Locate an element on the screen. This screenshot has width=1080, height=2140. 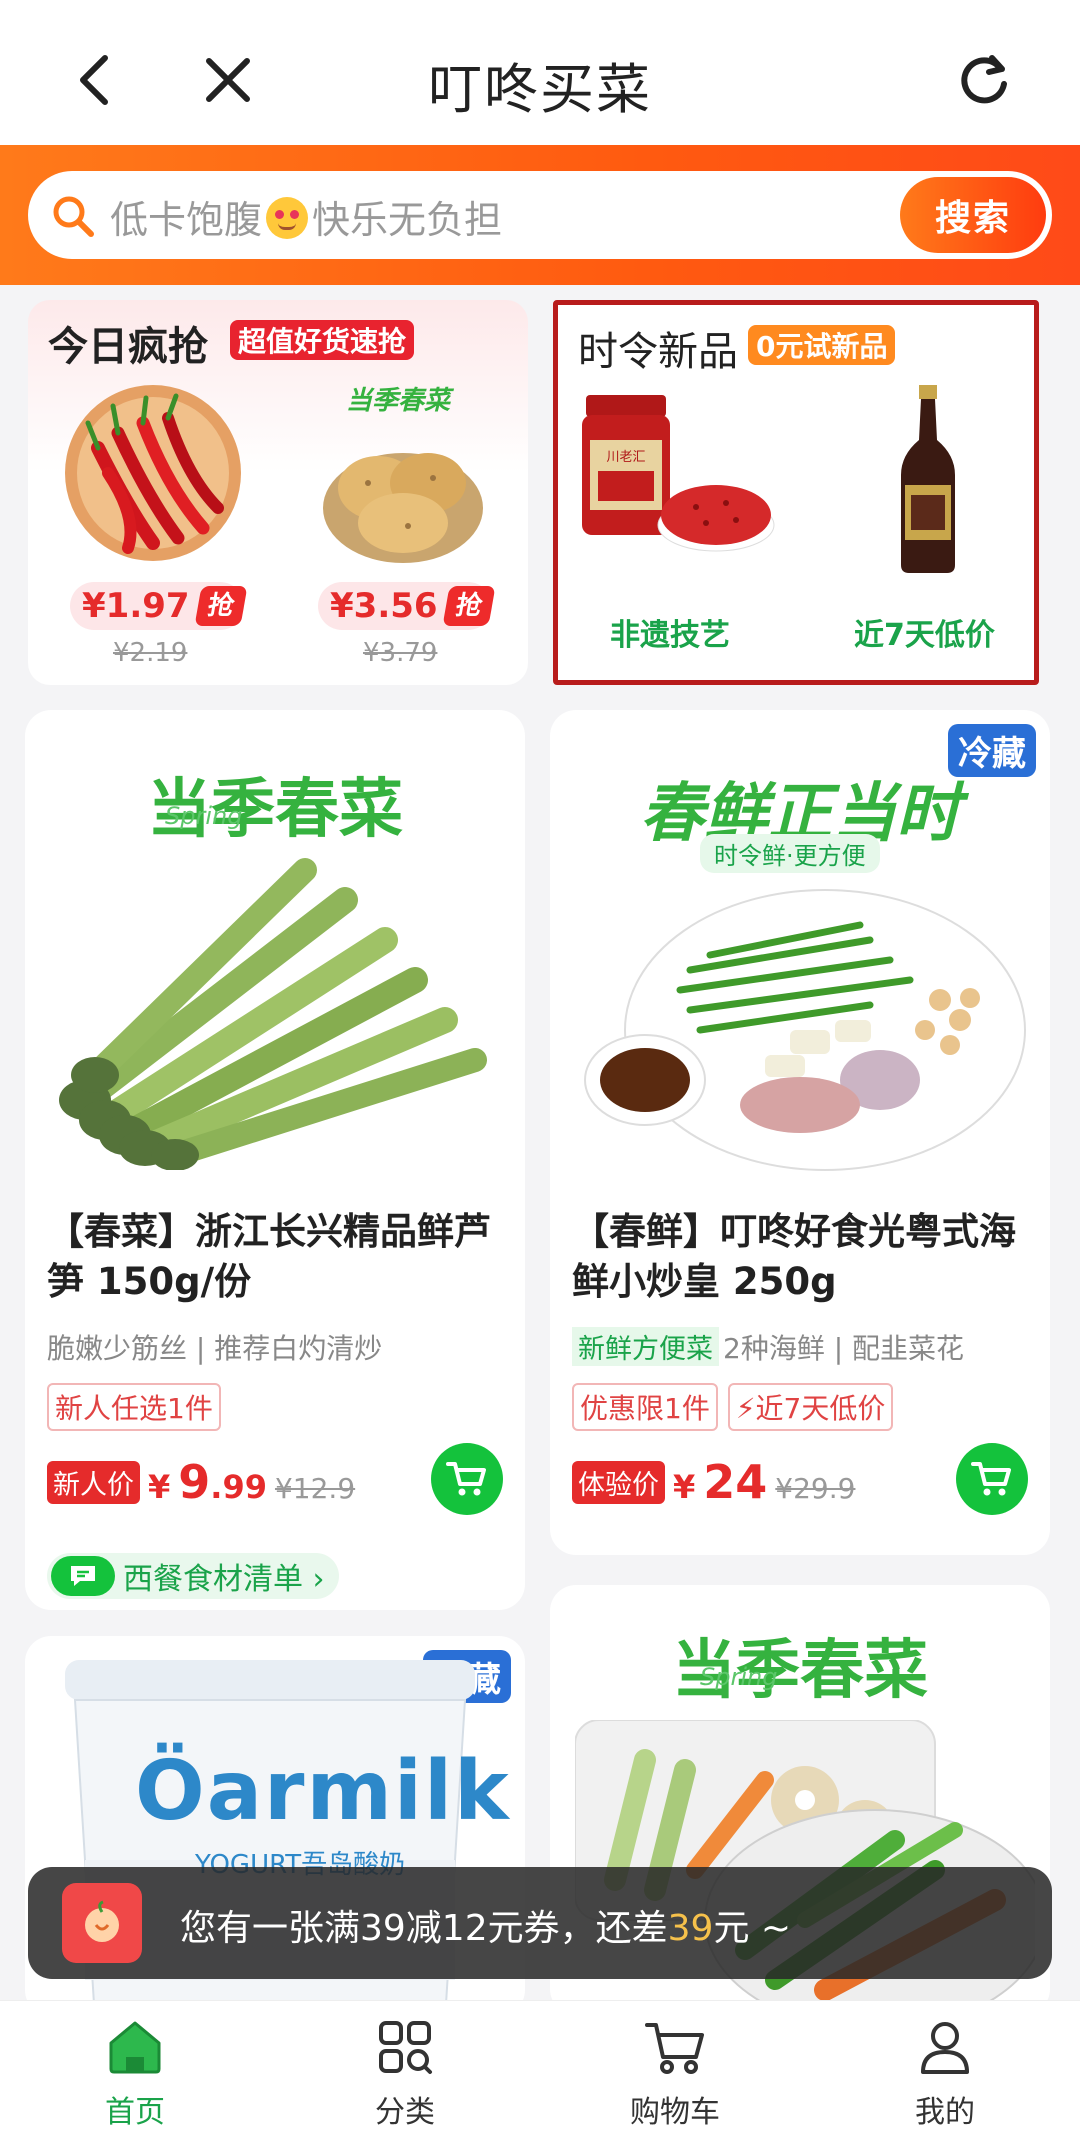
chili-sauce-image: 川老汇 is located at coordinates (678, 473).